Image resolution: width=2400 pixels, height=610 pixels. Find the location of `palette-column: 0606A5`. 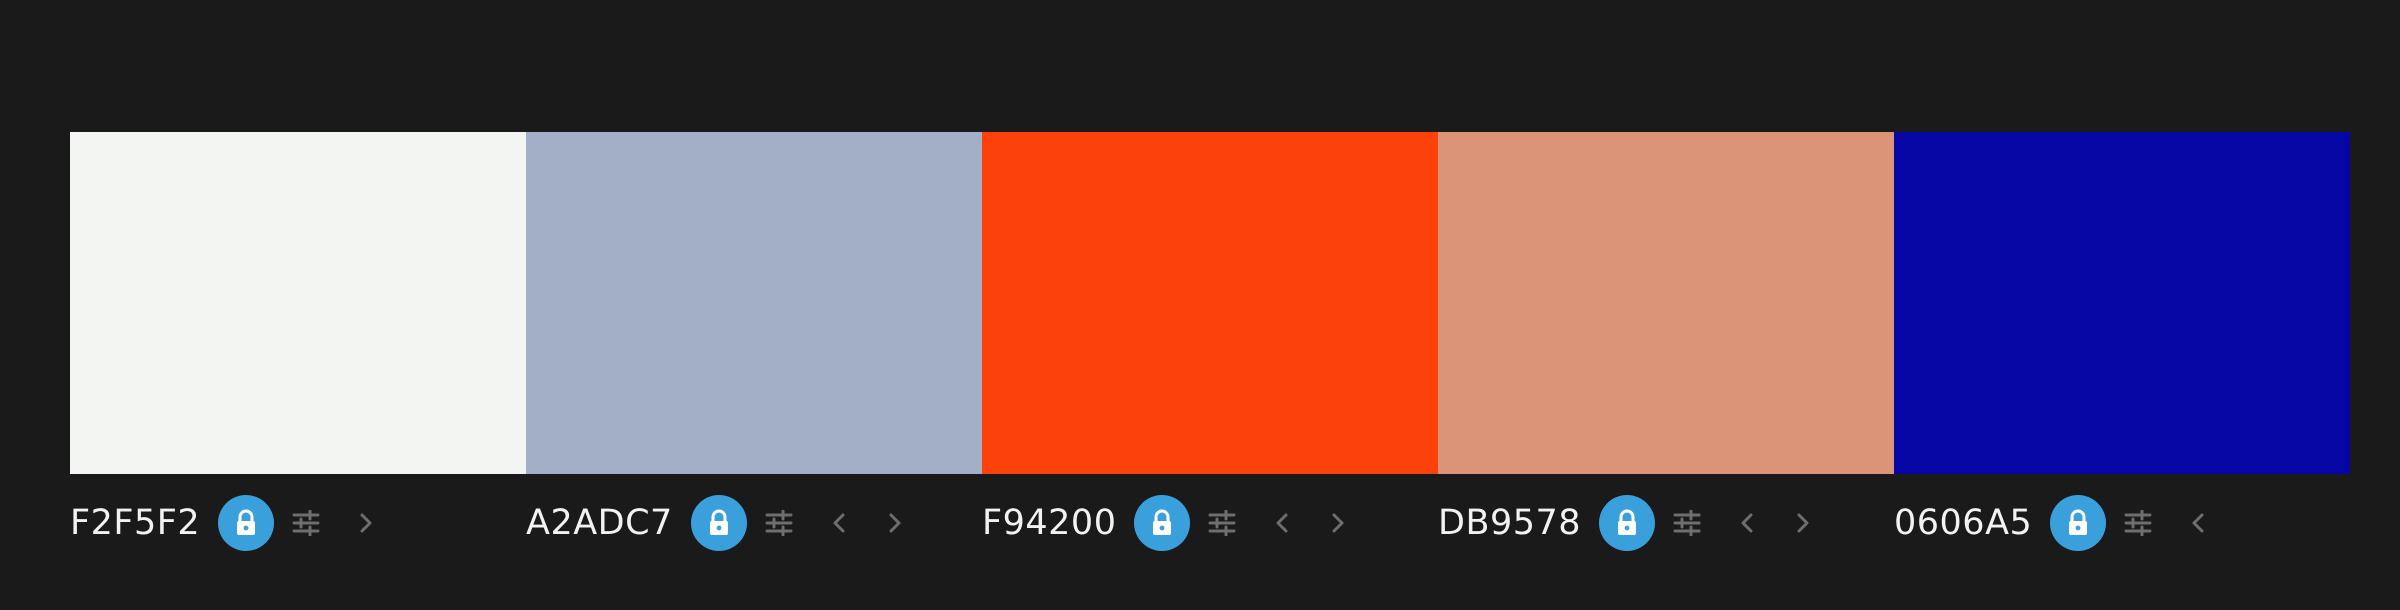

palette-column: 0606A5 is located at coordinates (2122, 342).